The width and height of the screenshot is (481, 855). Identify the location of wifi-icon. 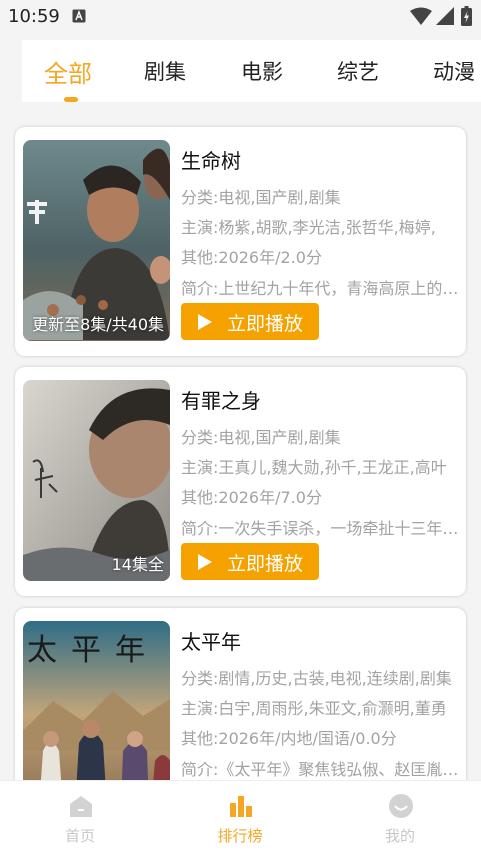
(421, 16).